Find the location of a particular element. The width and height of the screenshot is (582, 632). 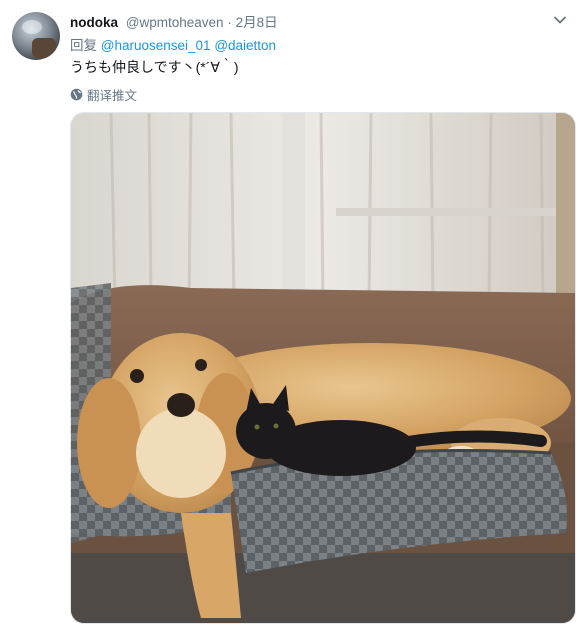

translate-tweet-button: 翻译推文 is located at coordinates (103, 94).